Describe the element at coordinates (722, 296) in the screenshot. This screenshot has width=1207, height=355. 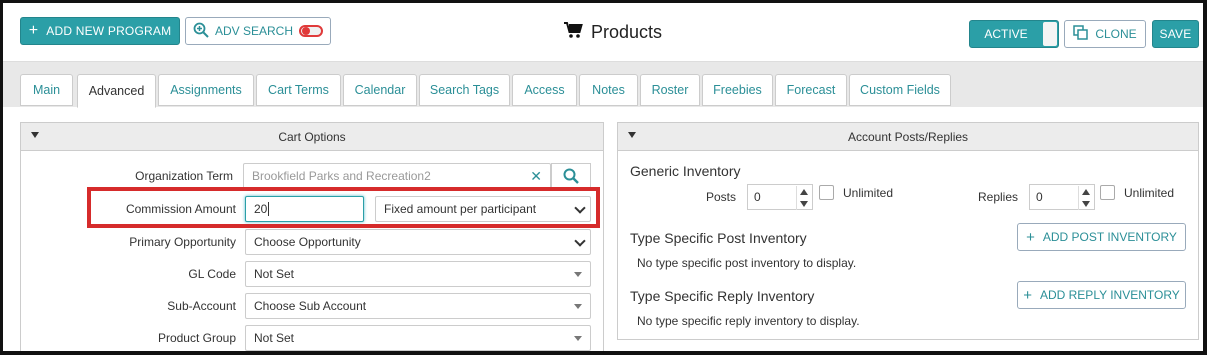
I see `type-reply-inventory-title: Type Specific Reply Inventory` at that location.